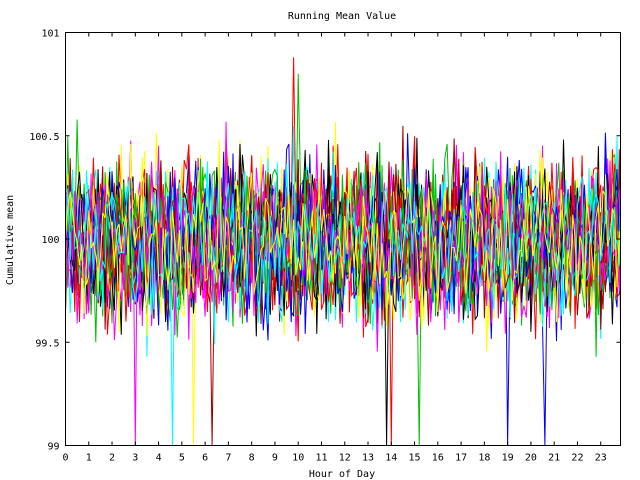 The image size is (640, 480). What do you see at coordinates (531, 458) in the screenshot?
I see `x-tick-label: 20` at bounding box center [531, 458].